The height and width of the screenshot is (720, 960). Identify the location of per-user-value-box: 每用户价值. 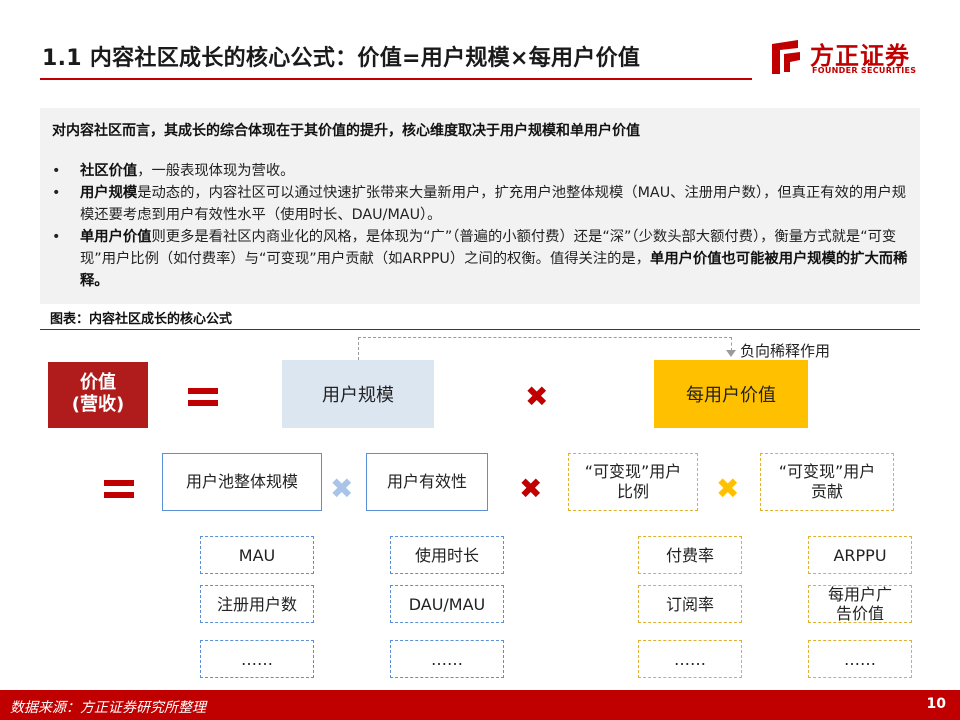
(731, 394).